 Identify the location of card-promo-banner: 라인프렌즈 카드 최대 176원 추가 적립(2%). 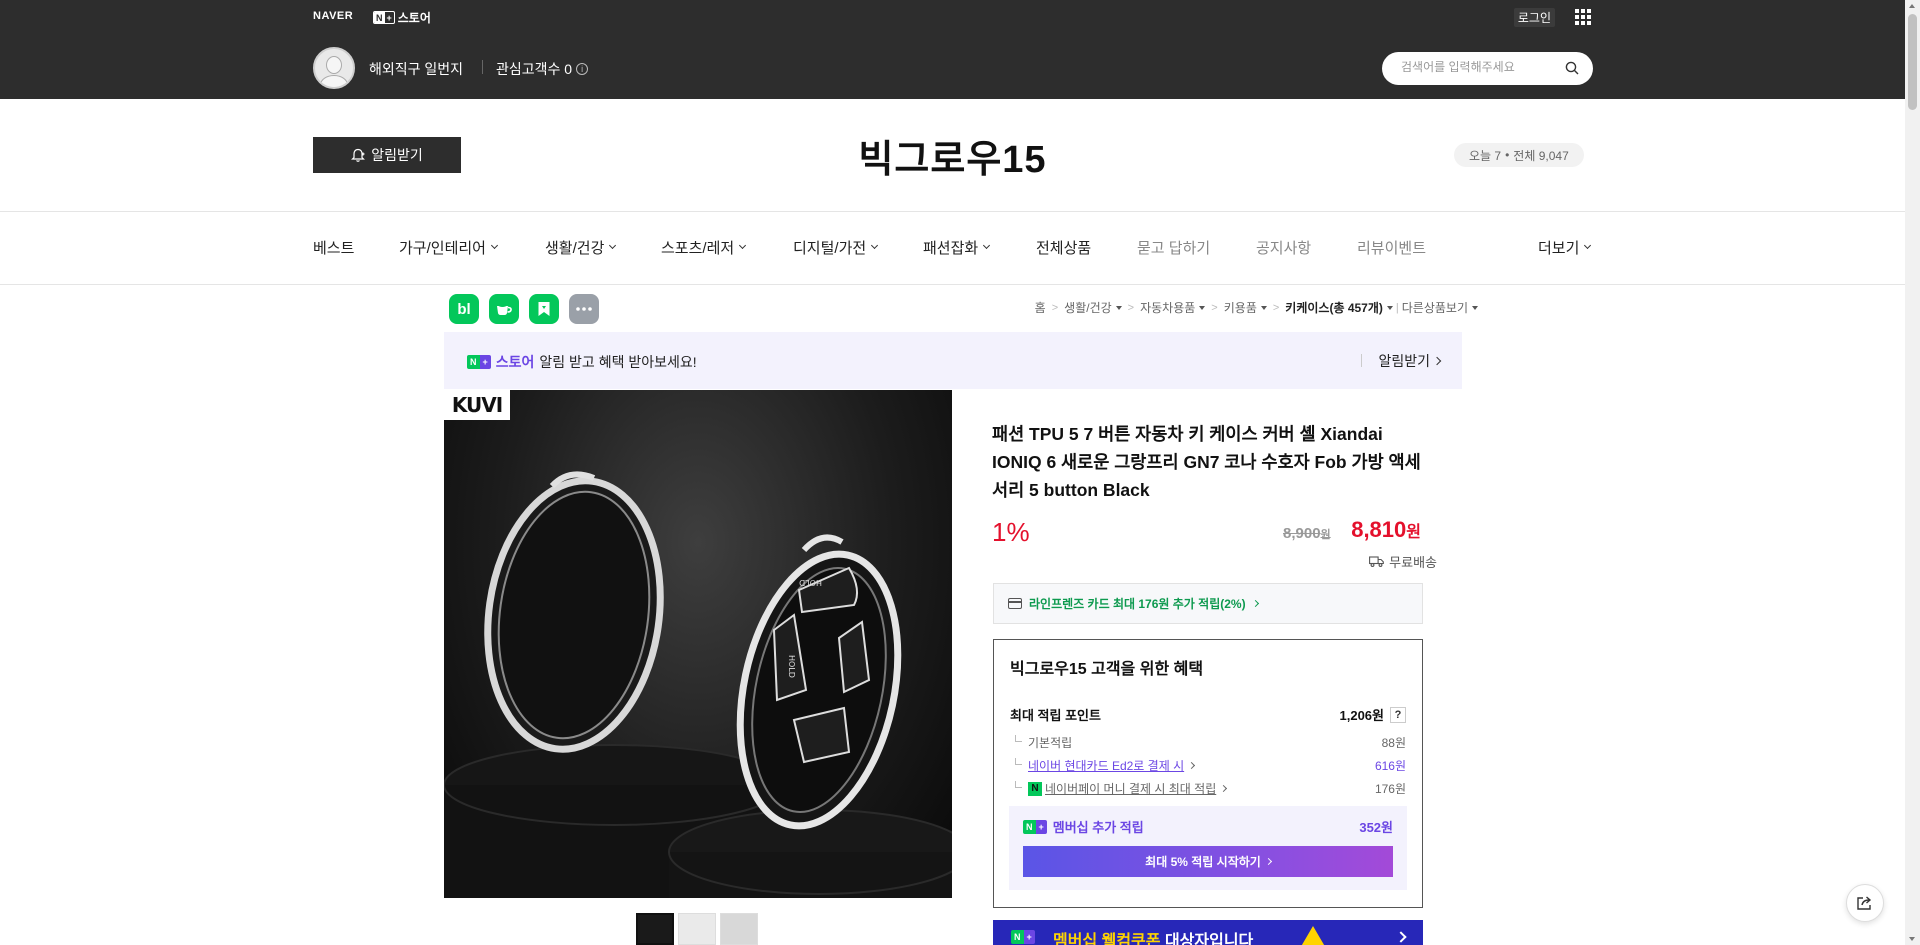
(1208, 603).